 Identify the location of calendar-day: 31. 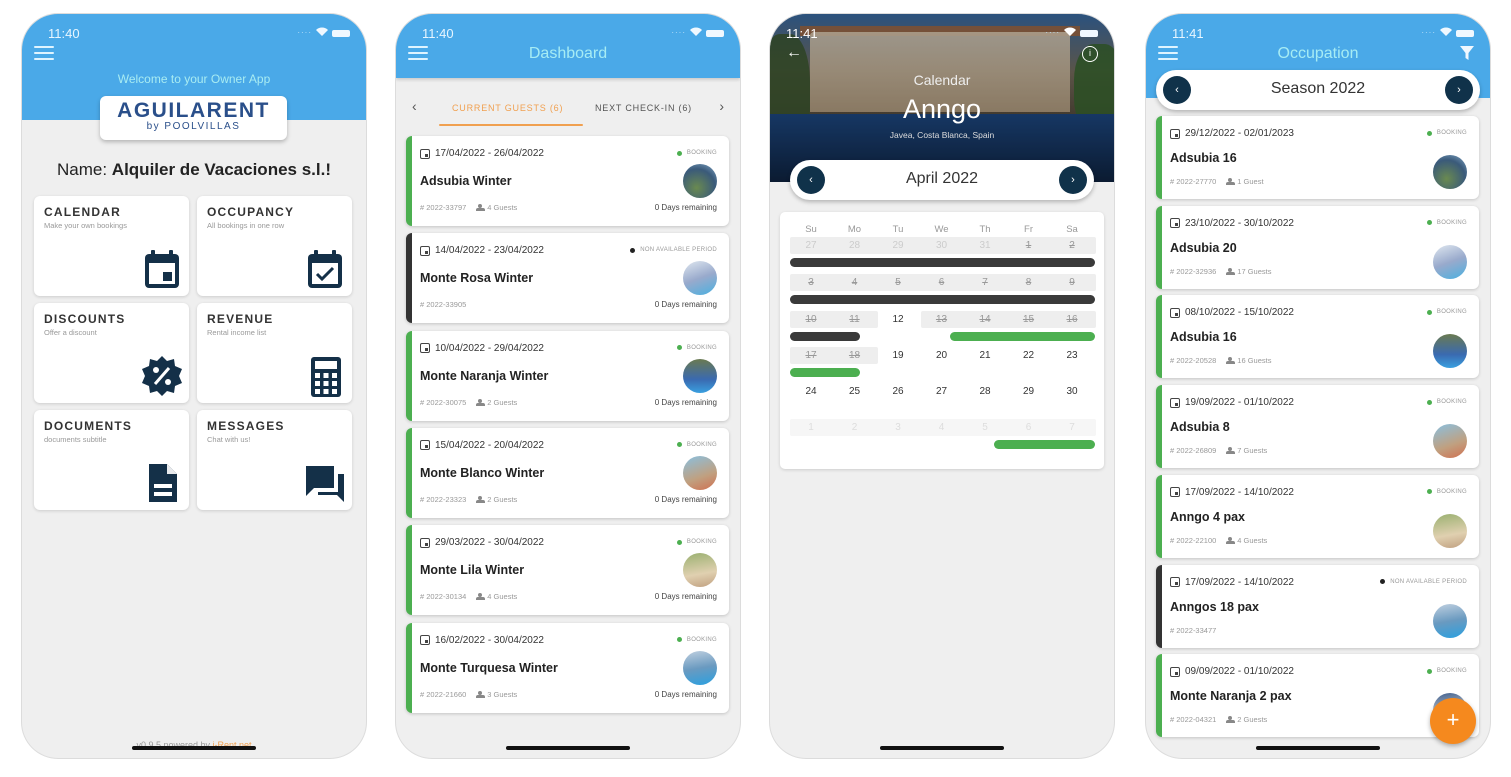
(985, 245).